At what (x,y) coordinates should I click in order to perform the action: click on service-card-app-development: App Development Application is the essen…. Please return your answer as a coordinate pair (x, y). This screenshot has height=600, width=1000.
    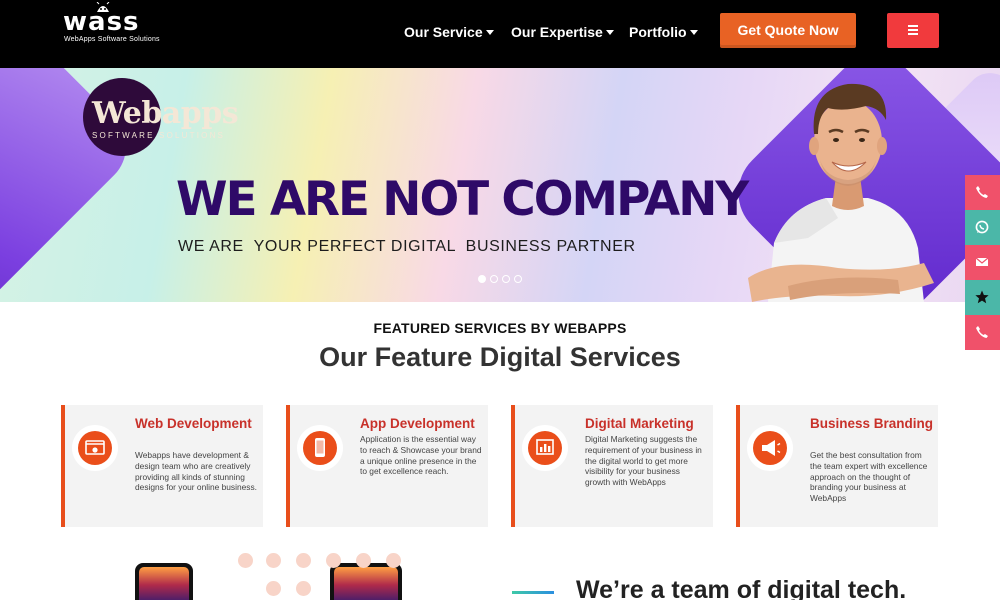
    Looking at the image, I should click on (387, 466).